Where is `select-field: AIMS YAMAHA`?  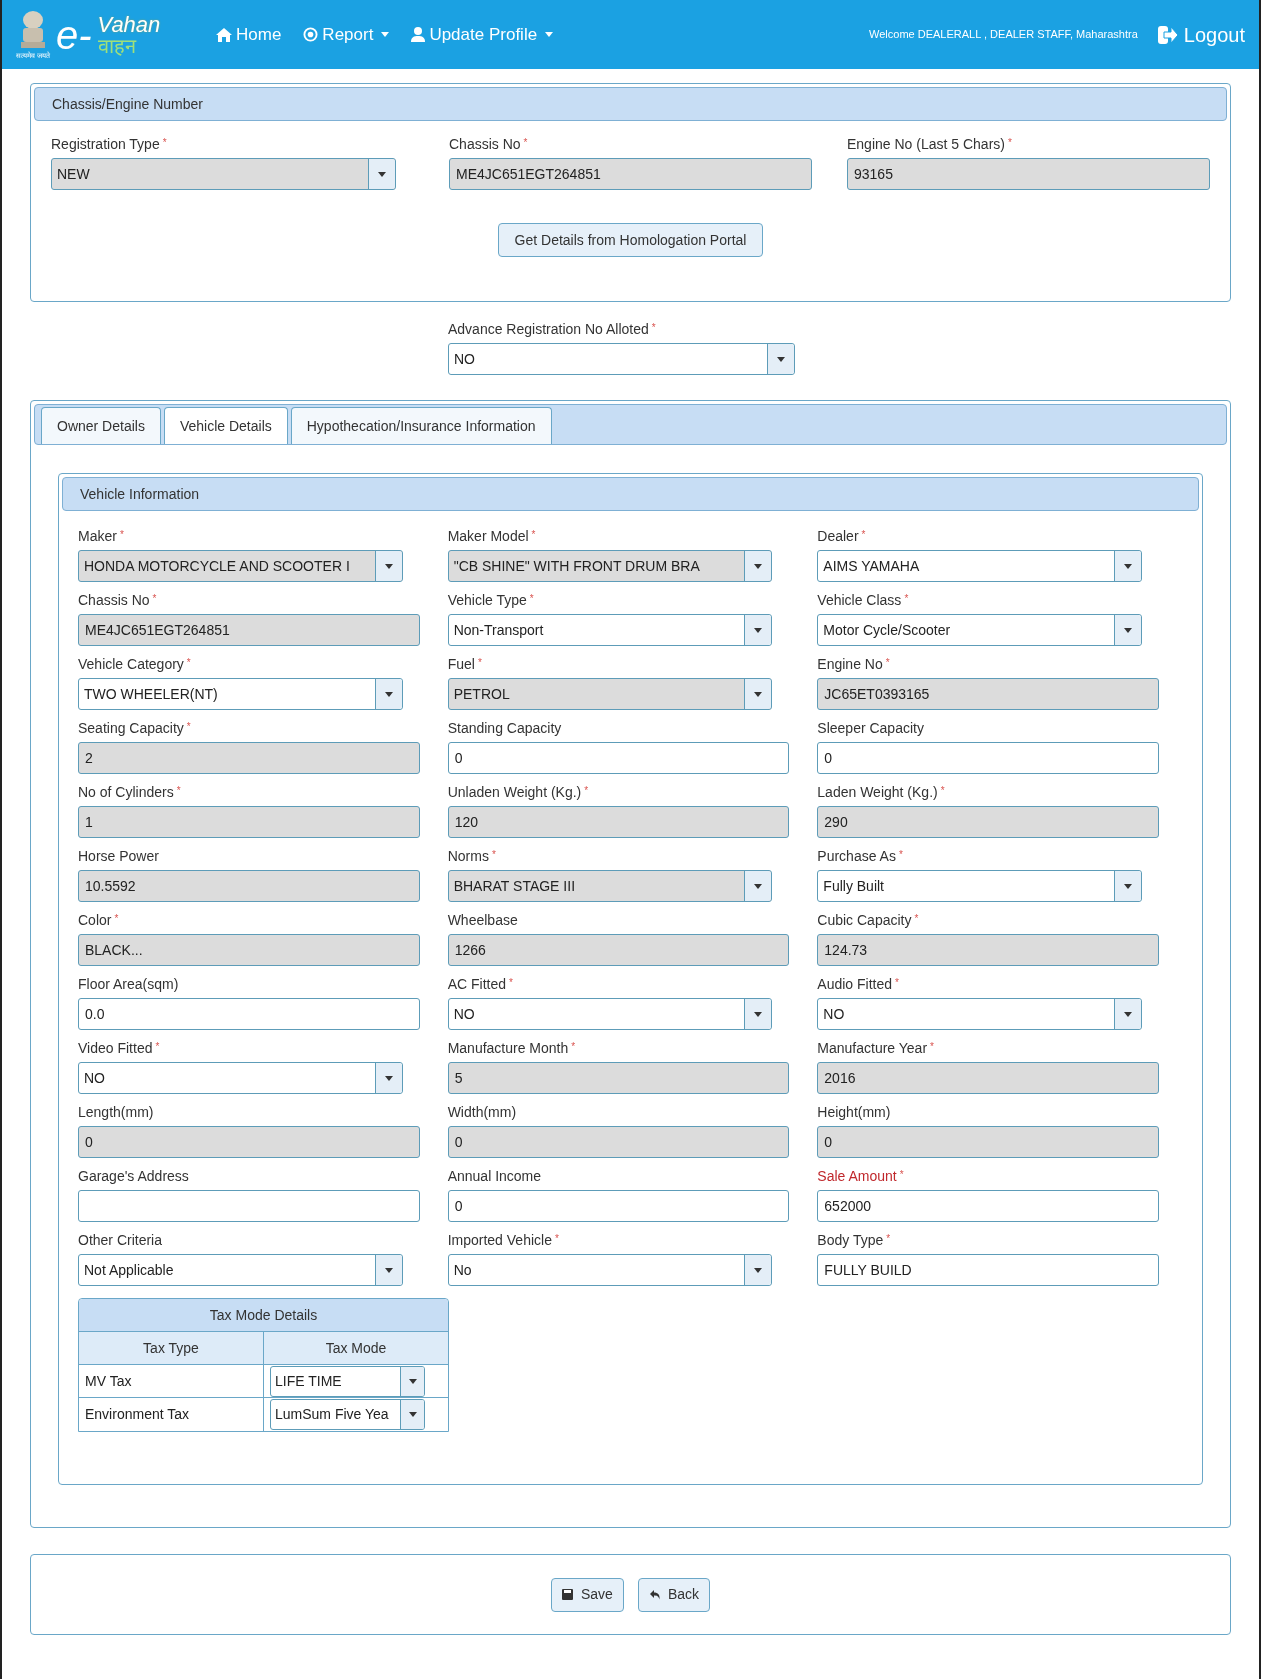
select-field: AIMS YAMAHA is located at coordinates (979, 566).